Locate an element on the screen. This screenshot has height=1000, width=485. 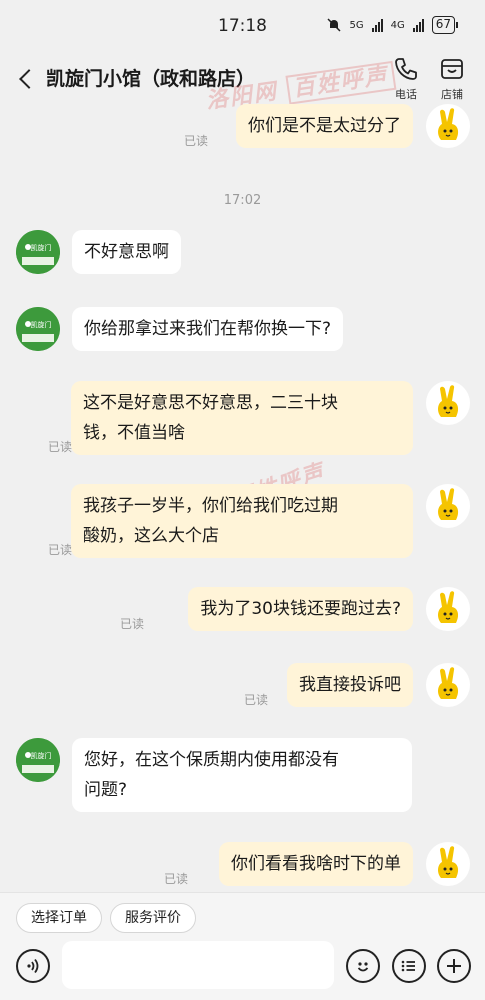
voice-icon is located at coordinates (33, 966).